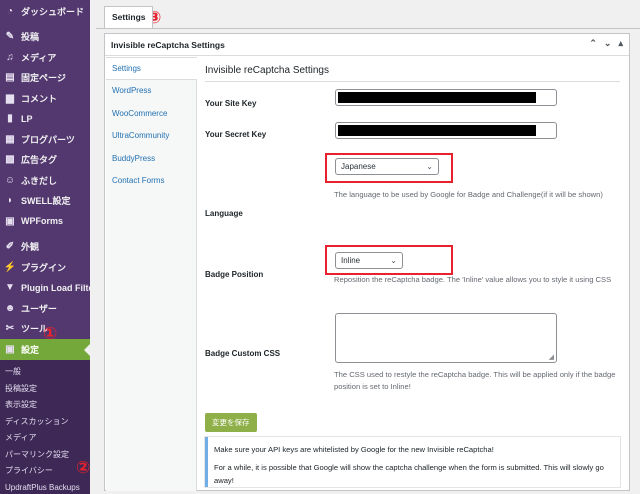 The height and width of the screenshot is (494, 640). I want to click on postbox-controls: ⌃ ⌄ ▴, so click(606, 43).